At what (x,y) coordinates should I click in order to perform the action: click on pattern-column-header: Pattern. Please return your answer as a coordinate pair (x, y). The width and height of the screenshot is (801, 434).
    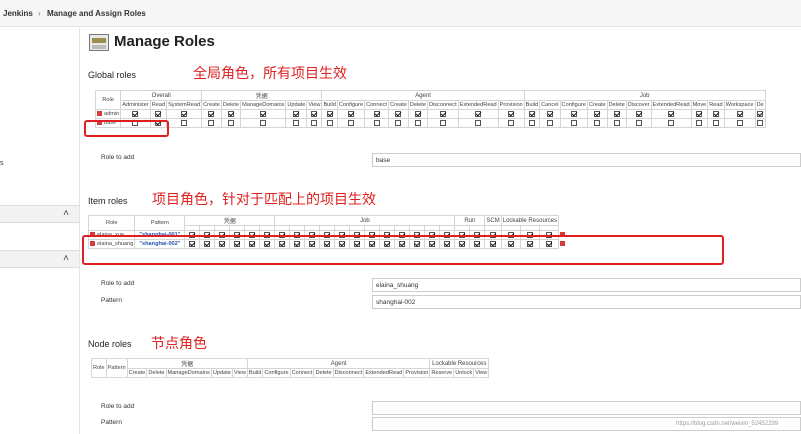
    Looking at the image, I should click on (160, 223).